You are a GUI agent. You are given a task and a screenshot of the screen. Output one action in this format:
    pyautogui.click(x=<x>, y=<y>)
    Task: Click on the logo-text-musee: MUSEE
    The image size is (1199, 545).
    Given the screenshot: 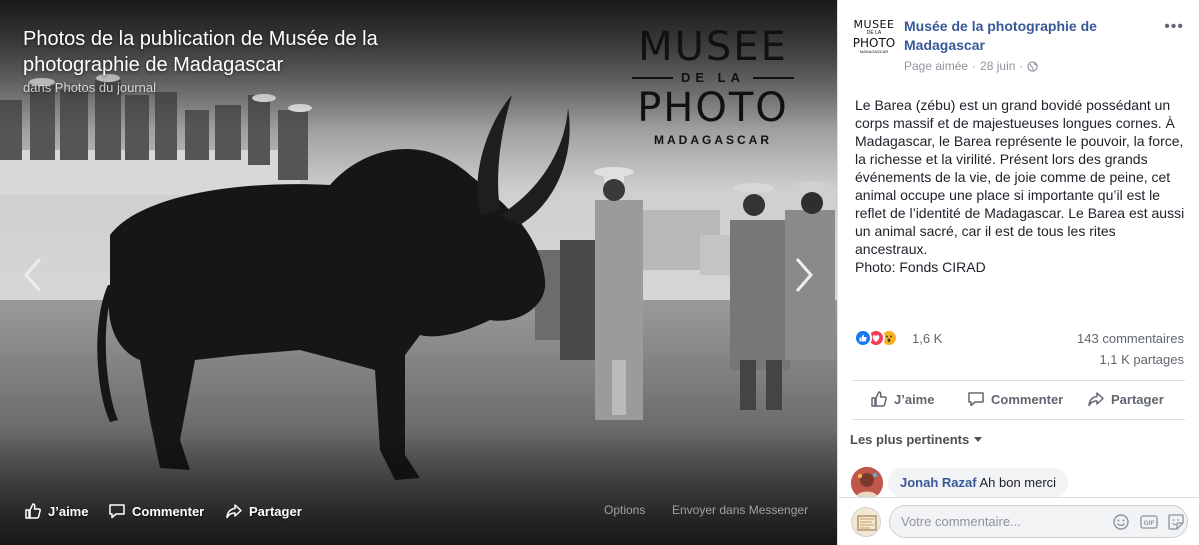 What is the action you would take?
    pyautogui.click(x=713, y=47)
    